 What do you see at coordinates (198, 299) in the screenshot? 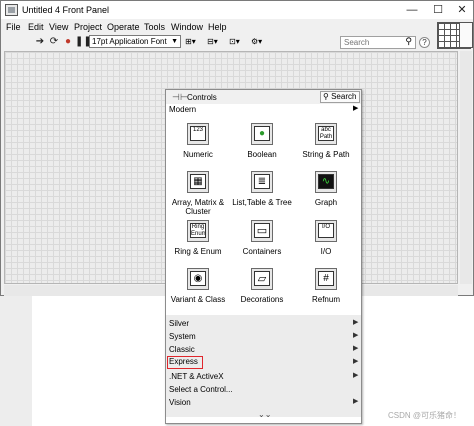
I see `palette-item-label: Variant & Class` at bounding box center [198, 299].